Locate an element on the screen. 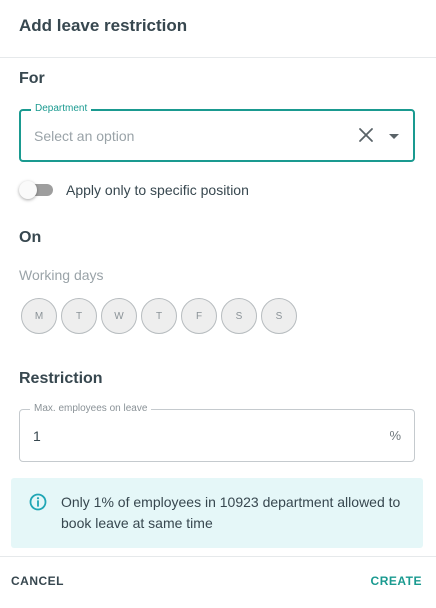 The height and width of the screenshot is (608, 436). day-sunday: S is located at coordinates (279, 316).